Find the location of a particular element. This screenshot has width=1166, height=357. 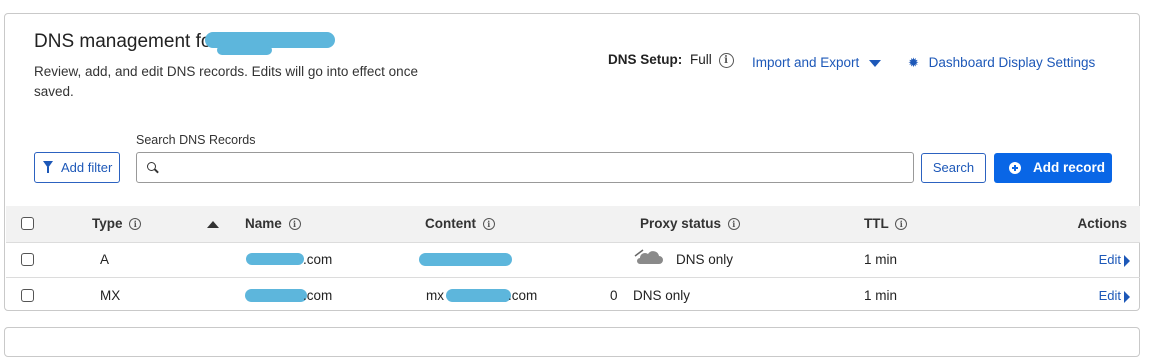

column-content: Content i is located at coordinates (460, 224).